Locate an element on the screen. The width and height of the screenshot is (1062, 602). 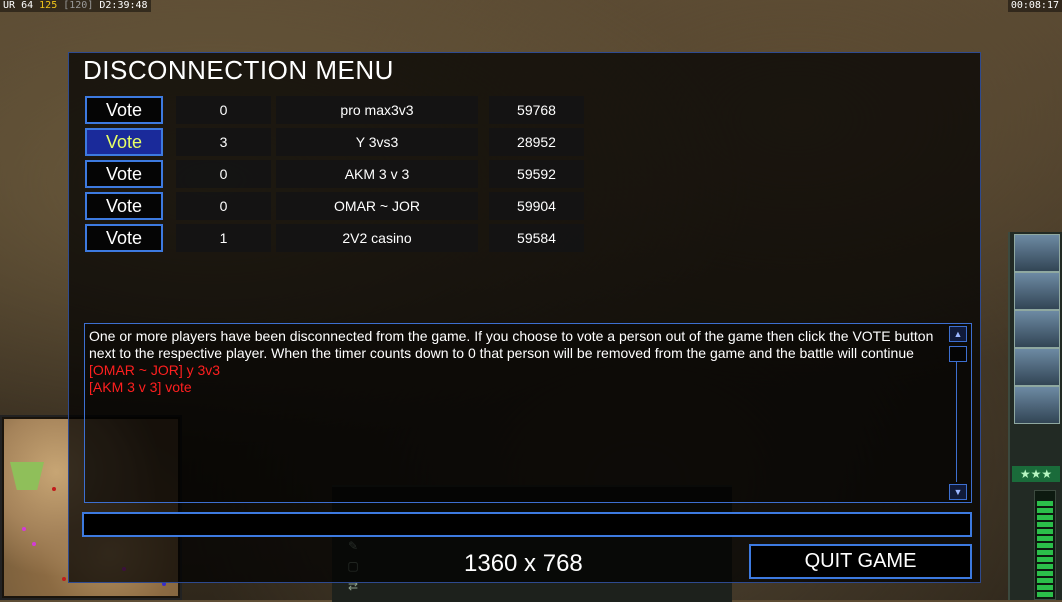
player-name: Y 3vs3 is located at coordinates (377, 142).